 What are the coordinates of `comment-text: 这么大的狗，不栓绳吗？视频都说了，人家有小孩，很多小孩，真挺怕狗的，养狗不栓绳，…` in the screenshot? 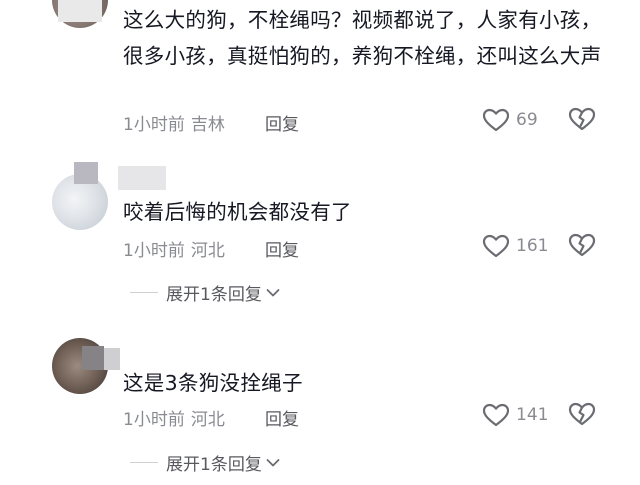 It's located at (362, 38).